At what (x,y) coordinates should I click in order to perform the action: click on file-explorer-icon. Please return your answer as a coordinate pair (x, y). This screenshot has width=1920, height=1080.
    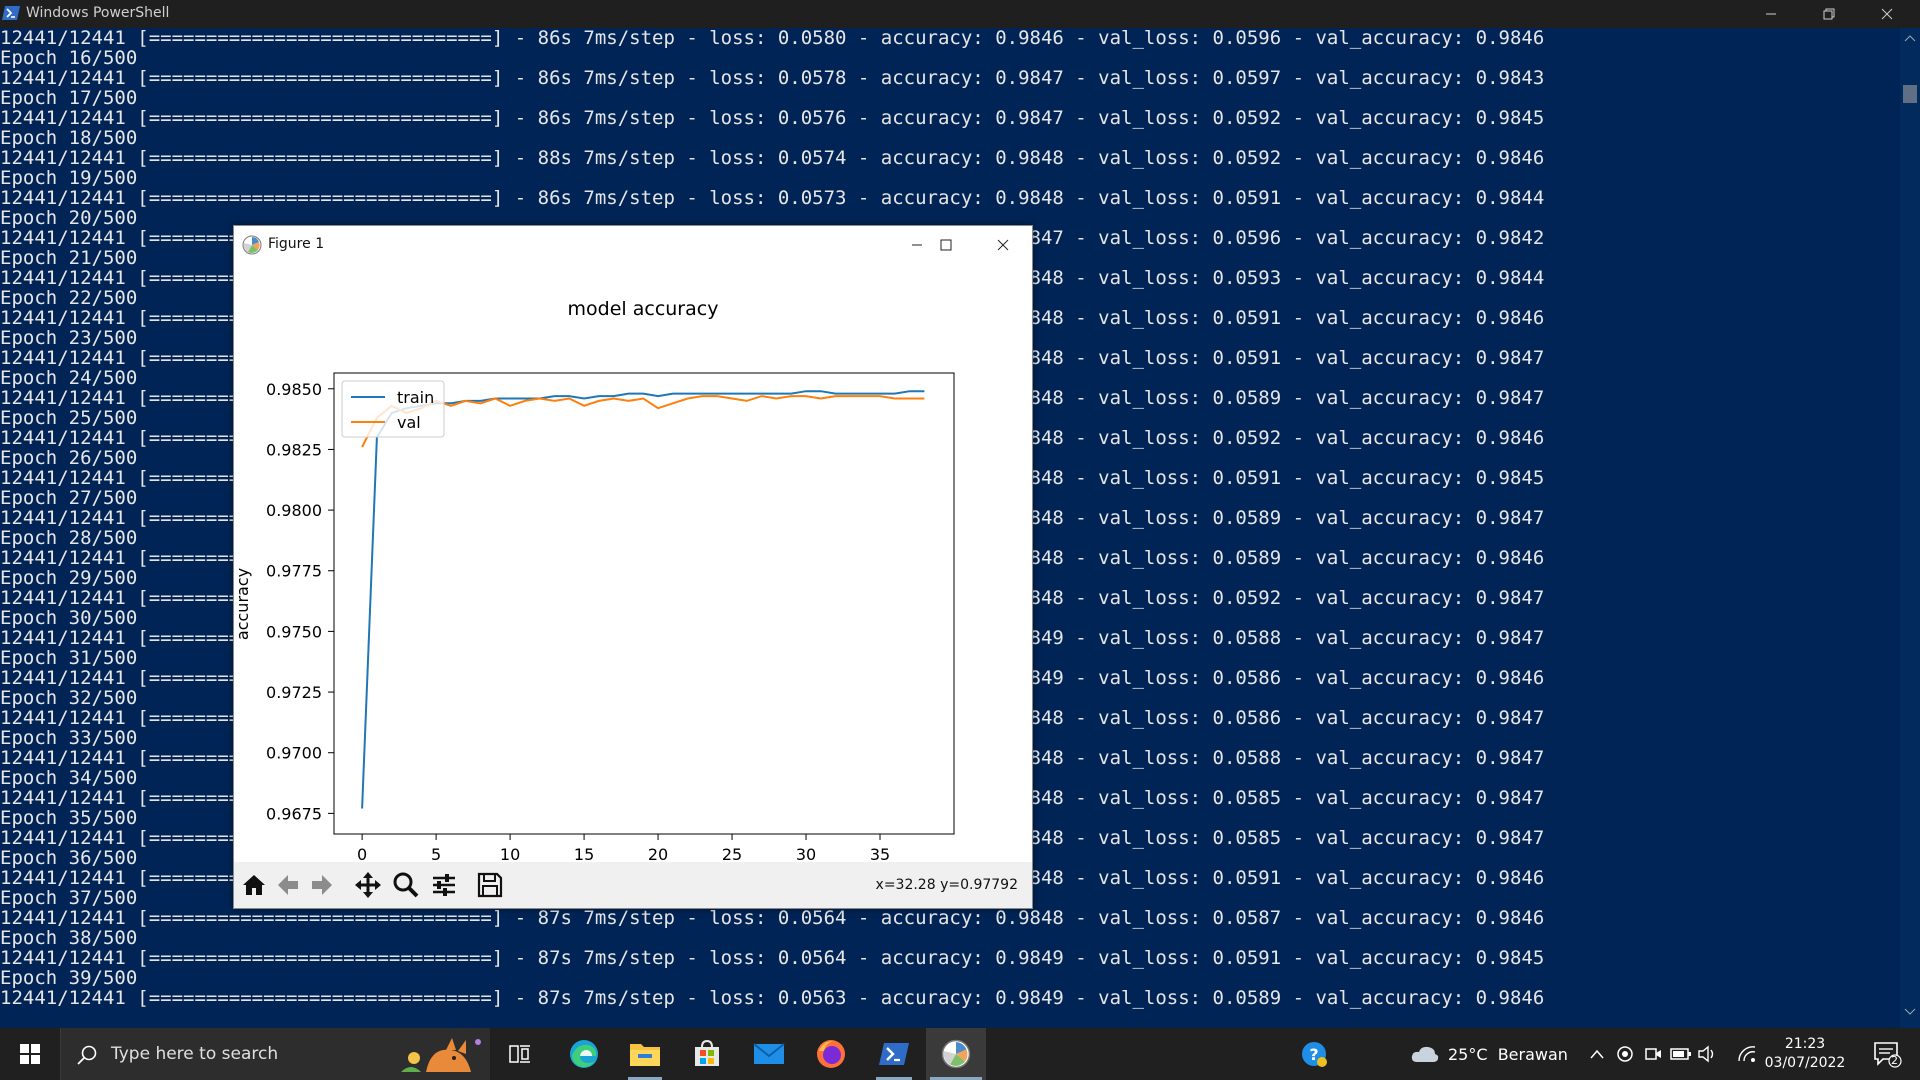
    Looking at the image, I should click on (645, 1055).